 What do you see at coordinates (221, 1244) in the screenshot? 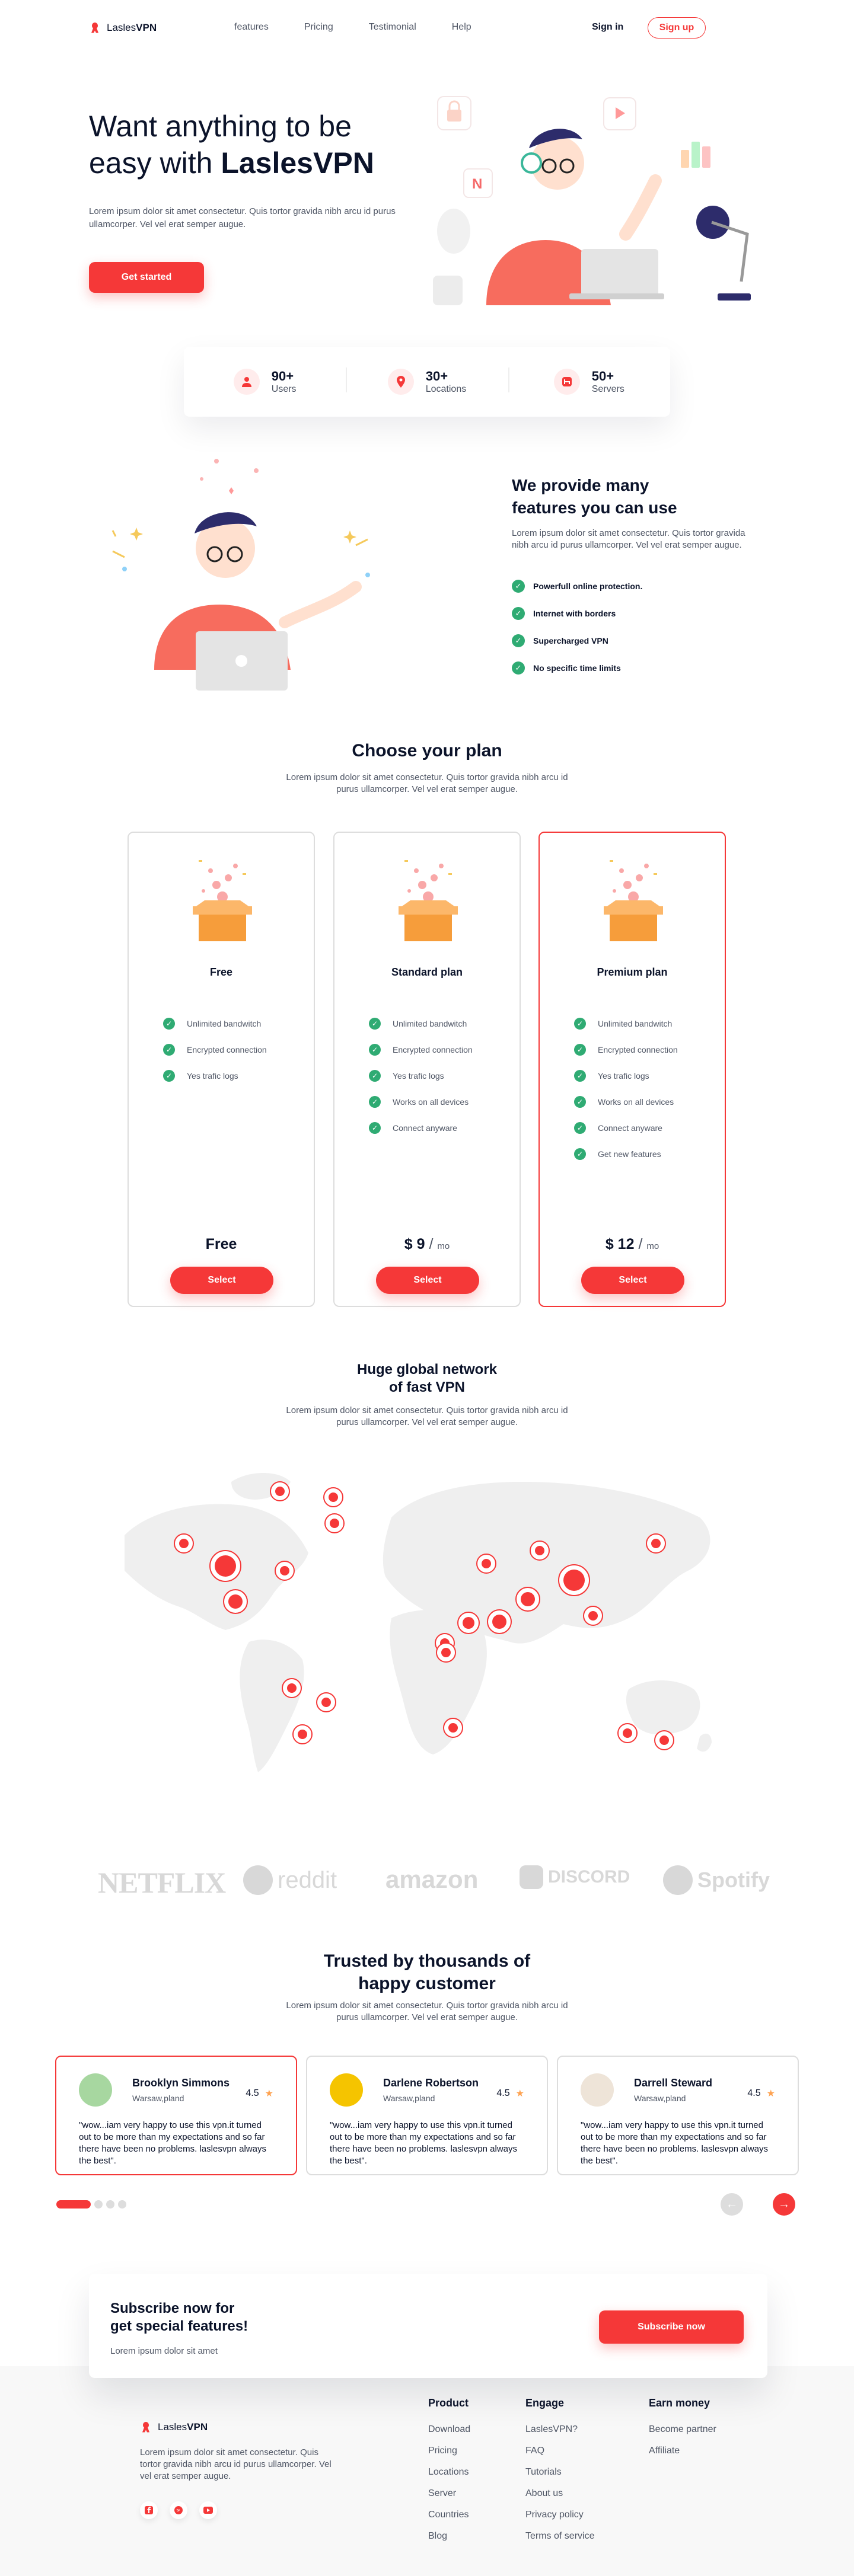
I see `plan-price-value: Free` at bounding box center [221, 1244].